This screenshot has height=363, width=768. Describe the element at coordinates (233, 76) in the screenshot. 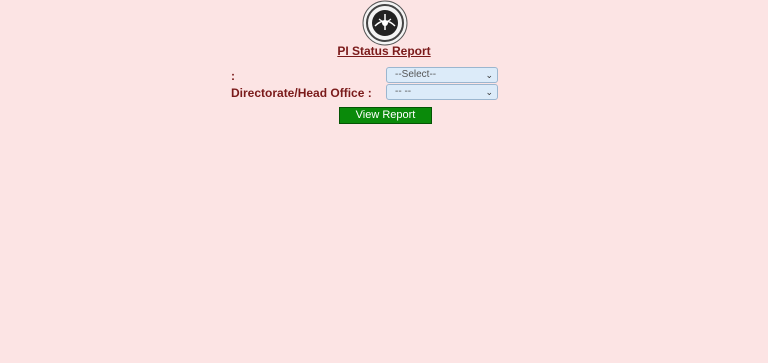

I see `filter-label: :` at that location.